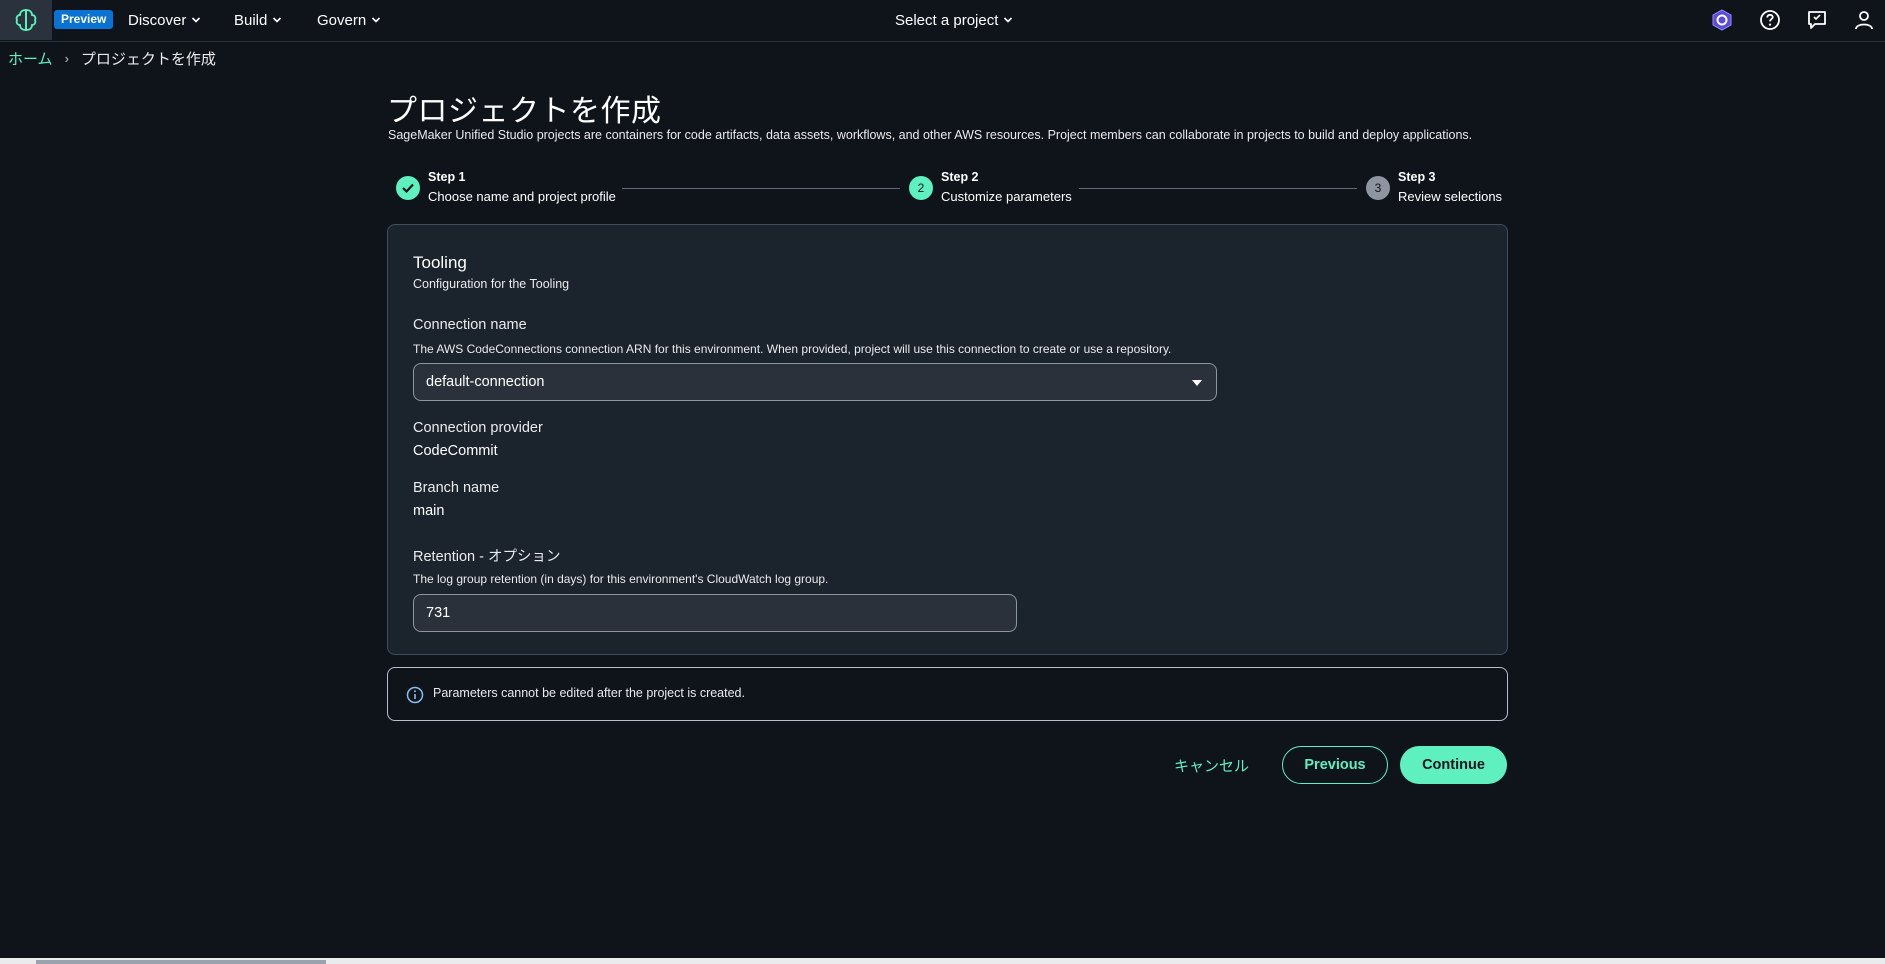 The height and width of the screenshot is (964, 1885). What do you see at coordinates (456, 488) in the screenshot?
I see `branch-name-label: Branch name` at bounding box center [456, 488].